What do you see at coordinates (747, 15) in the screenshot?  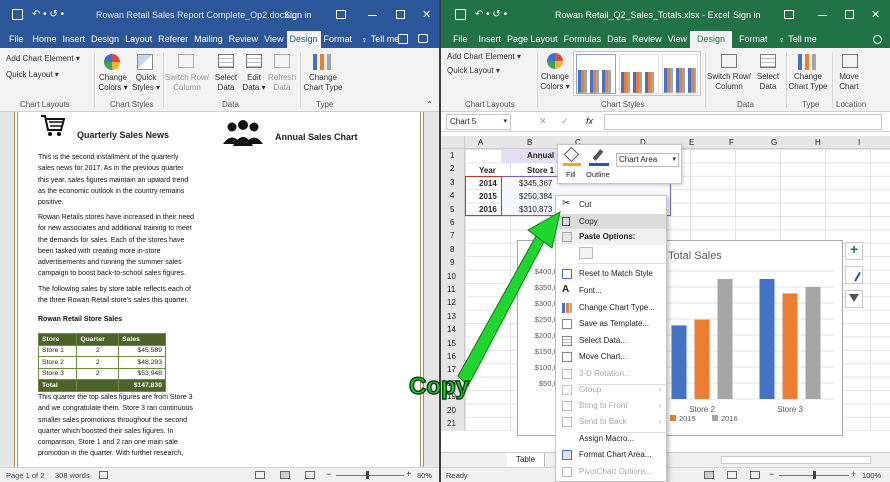 I see `excel-sign-in: Sign in` at bounding box center [747, 15].